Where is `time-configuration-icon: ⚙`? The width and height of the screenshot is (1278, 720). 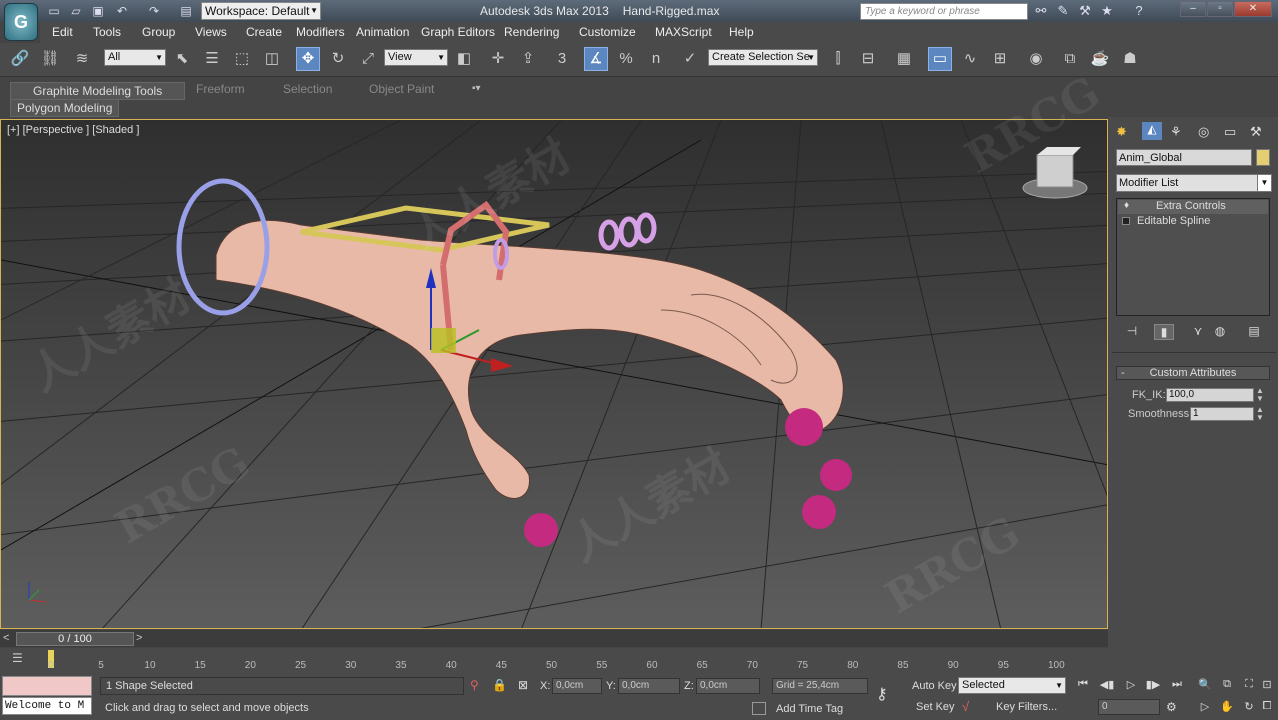
time-configuration-icon: ⚙ is located at coordinates (1171, 707).